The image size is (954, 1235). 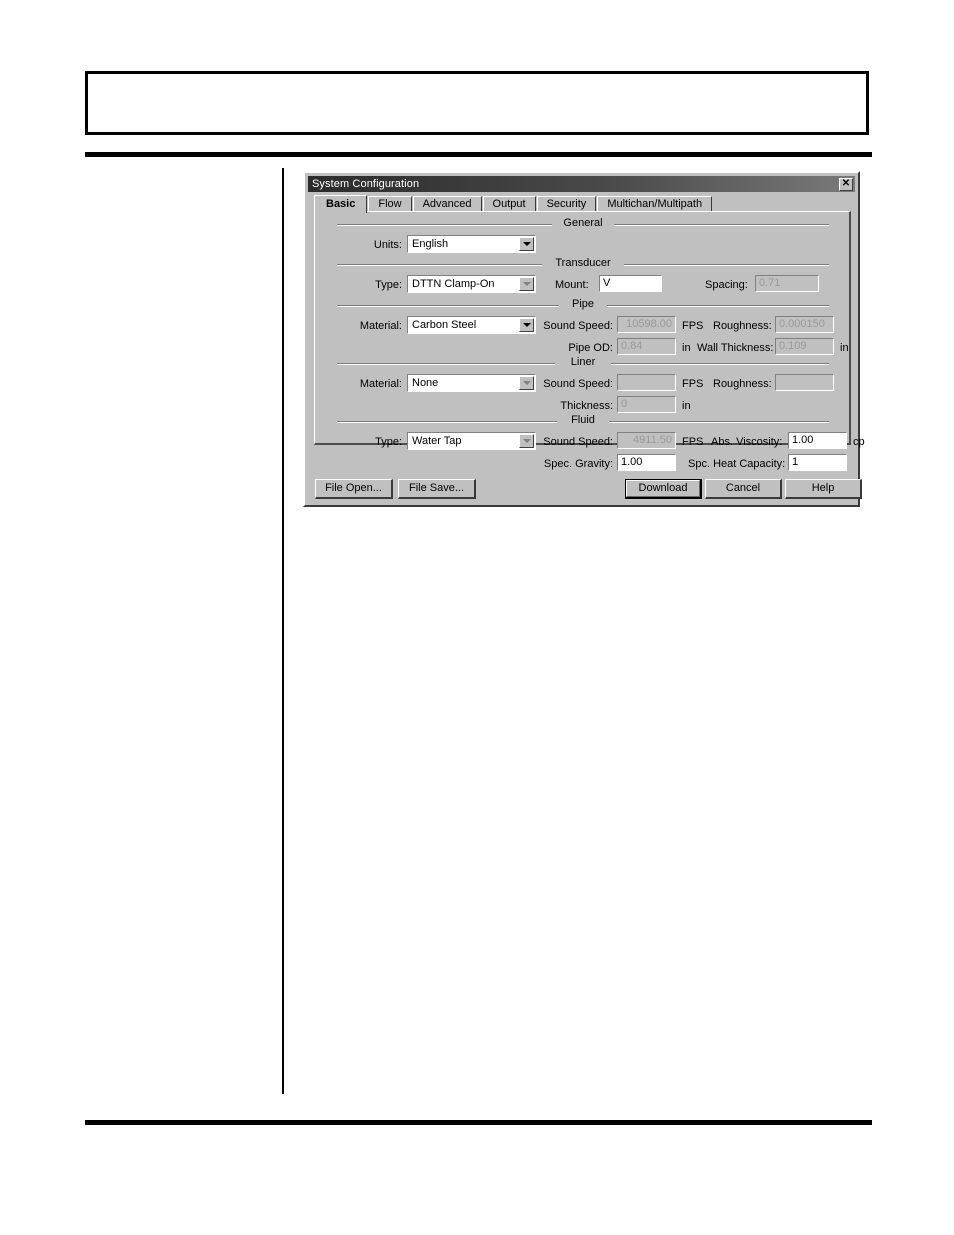 What do you see at coordinates (686, 348) in the screenshot?
I see `pipe-od-unit: in` at bounding box center [686, 348].